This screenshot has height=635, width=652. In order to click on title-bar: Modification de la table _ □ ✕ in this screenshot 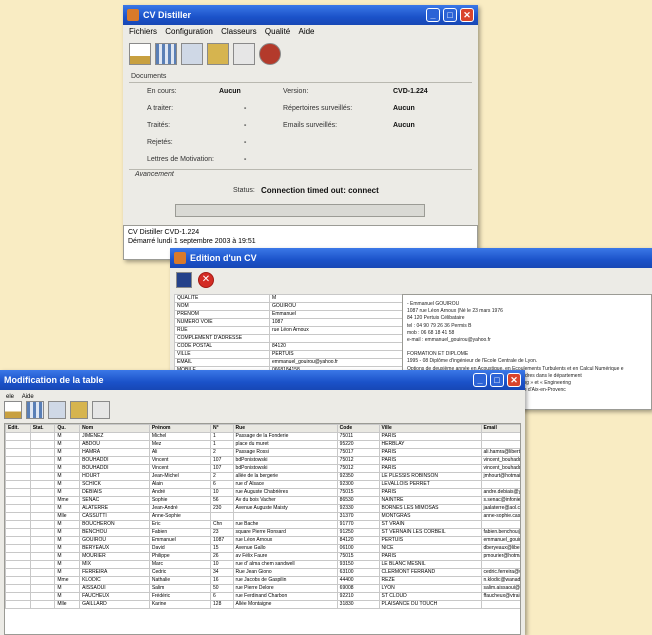, I will do `click(262, 380)`.